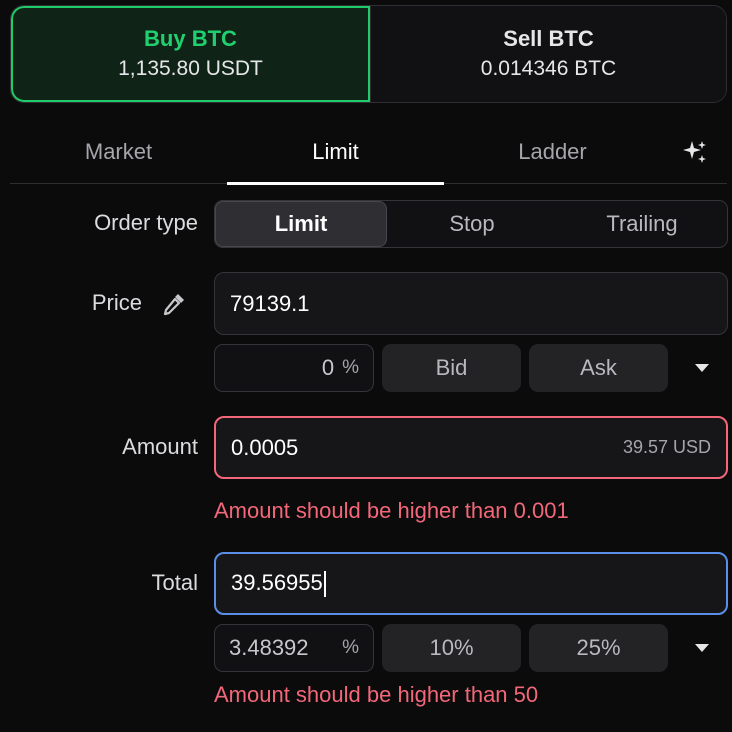 The height and width of the screenshot is (732, 732). I want to click on tab-limit: Limit, so click(335, 152).